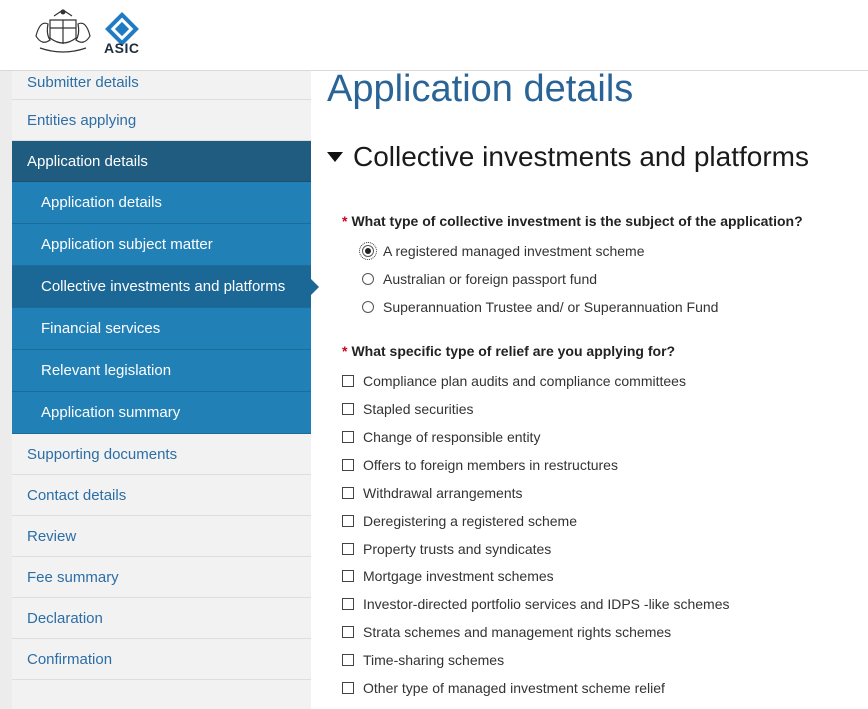 The image size is (868, 709). I want to click on sidebar-item-contact-details: Contact details, so click(161, 495).